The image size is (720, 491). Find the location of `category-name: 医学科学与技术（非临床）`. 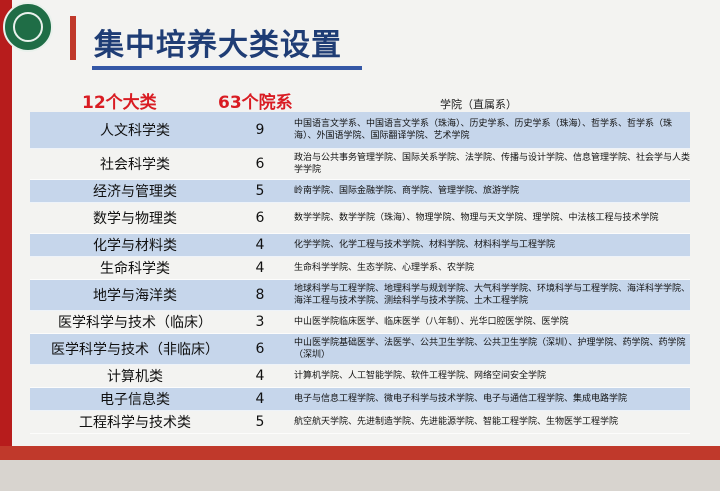

category-name: 医学科学与技术（非临床） is located at coordinates (135, 350).